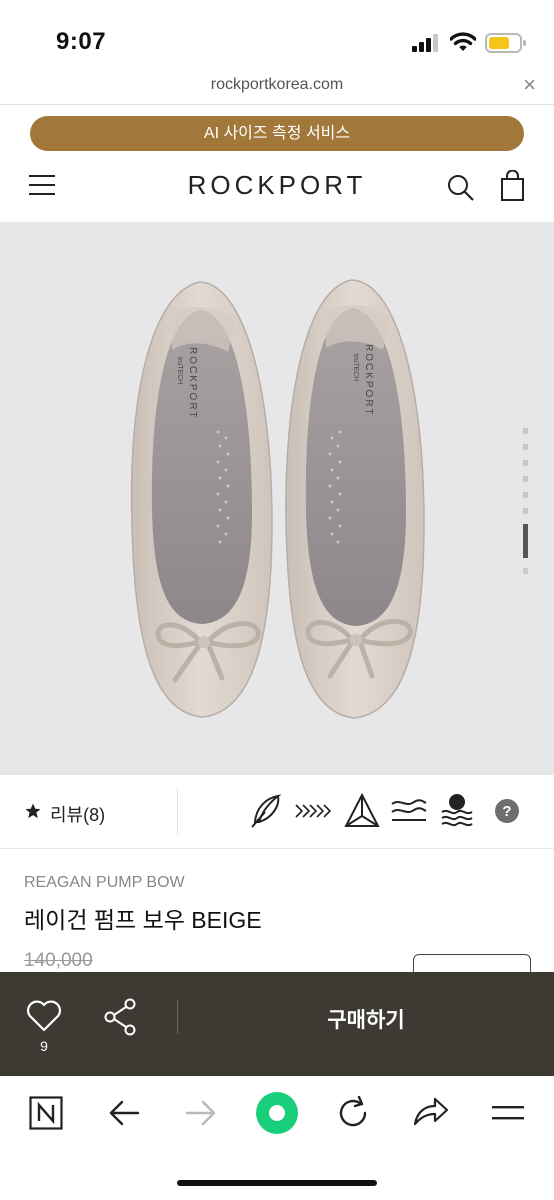  Describe the element at coordinates (44, 1046) in the screenshot. I see `like-count: 9` at that location.